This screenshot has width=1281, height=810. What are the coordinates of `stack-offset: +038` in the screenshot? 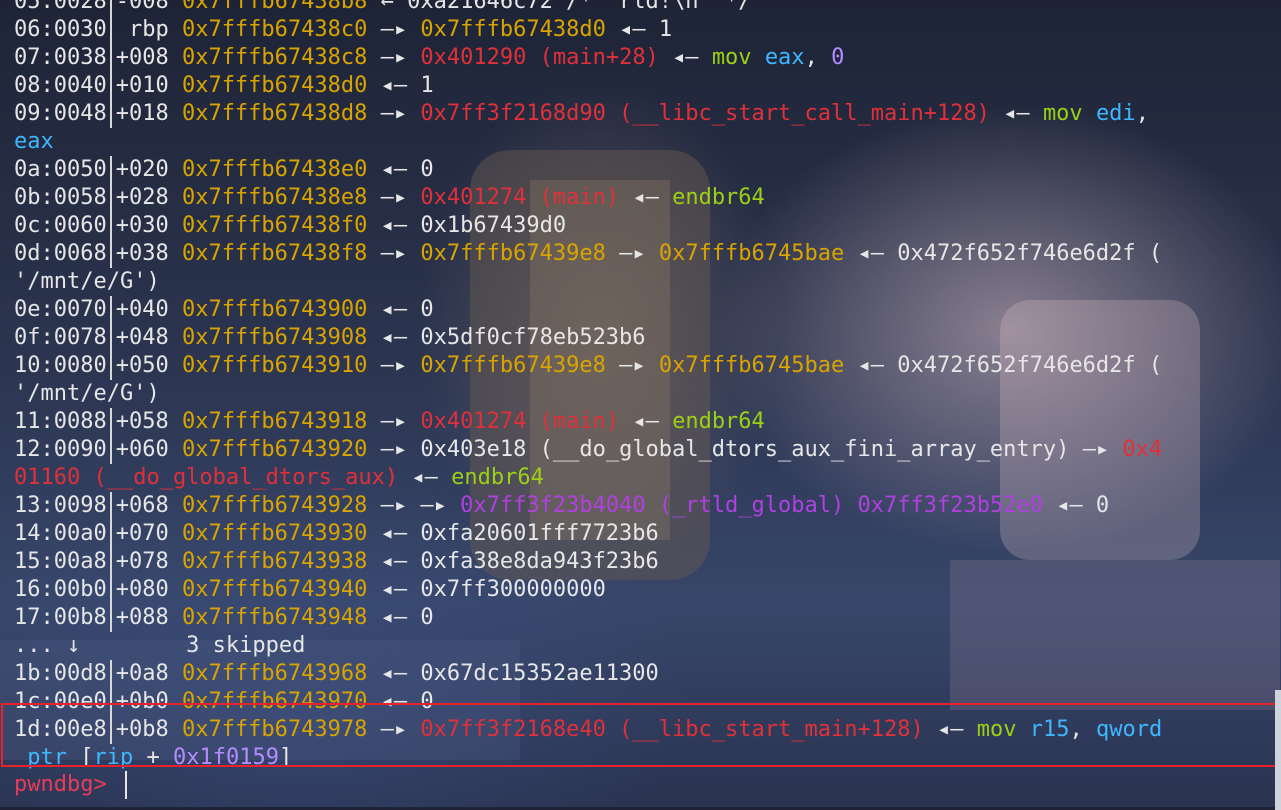 It's located at (142, 253).